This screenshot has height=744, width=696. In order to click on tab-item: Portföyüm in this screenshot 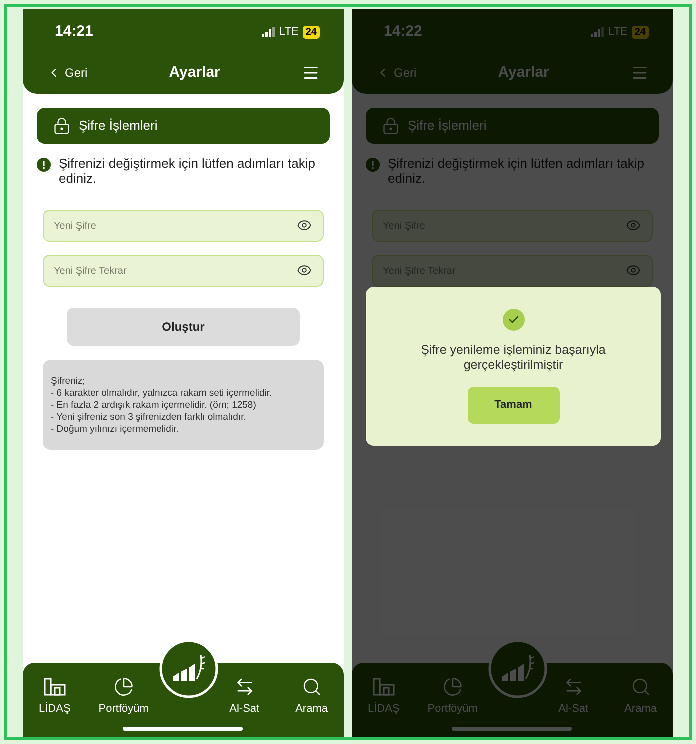, I will do `click(123, 697)`.